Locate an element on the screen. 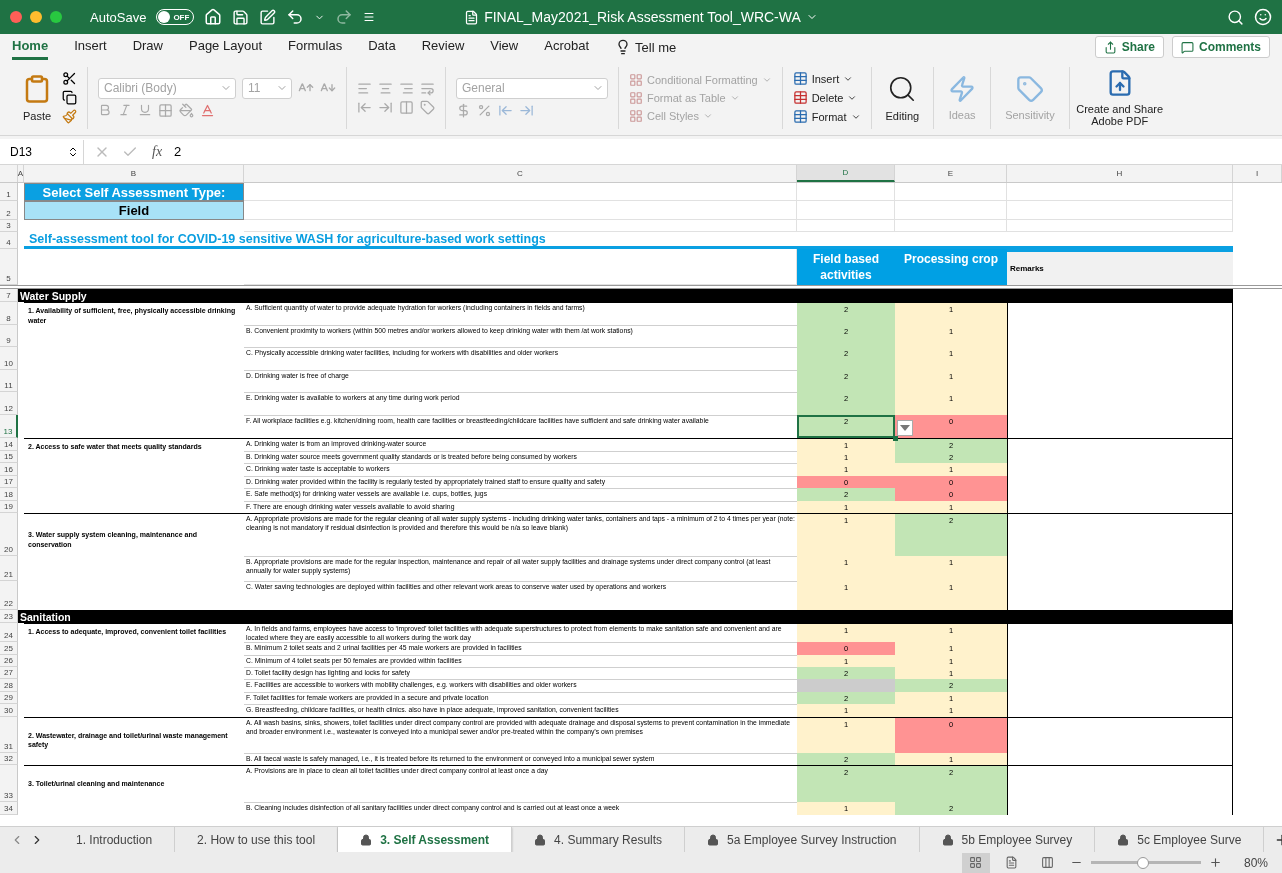 Image resolution: width=1282 pixels, height=873 pixels. tell-me-search: Tell me is located at coordinates (656, 47).